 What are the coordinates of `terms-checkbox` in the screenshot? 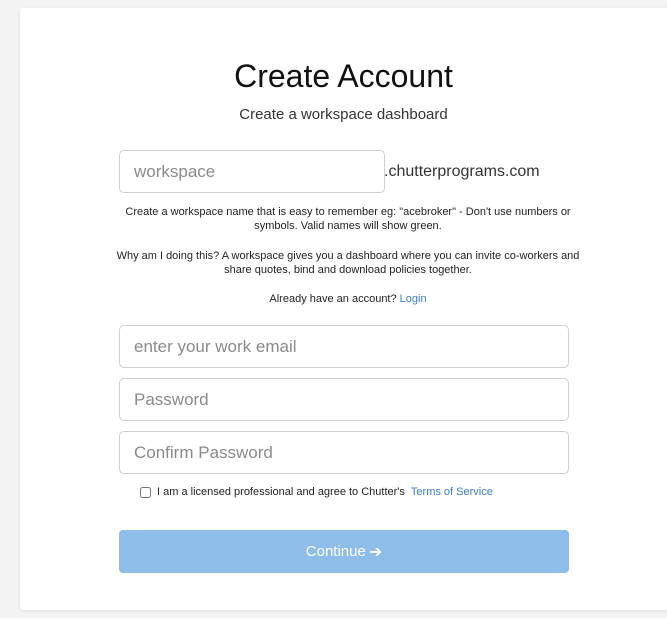 It's located at (145, 492).